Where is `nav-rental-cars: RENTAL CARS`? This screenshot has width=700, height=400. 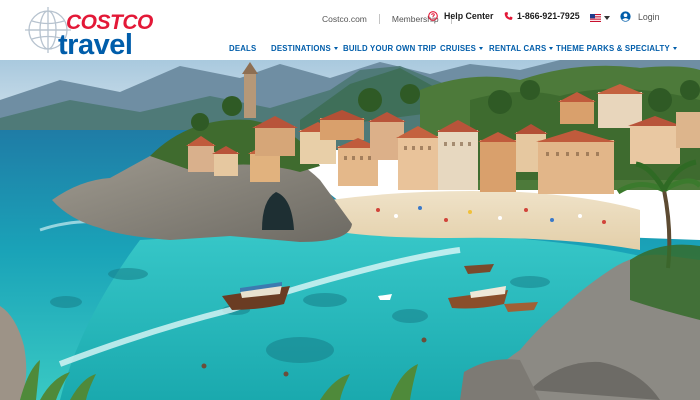 nav-rental-cars: RENTAL CARS is located at coordinates (521, 48).